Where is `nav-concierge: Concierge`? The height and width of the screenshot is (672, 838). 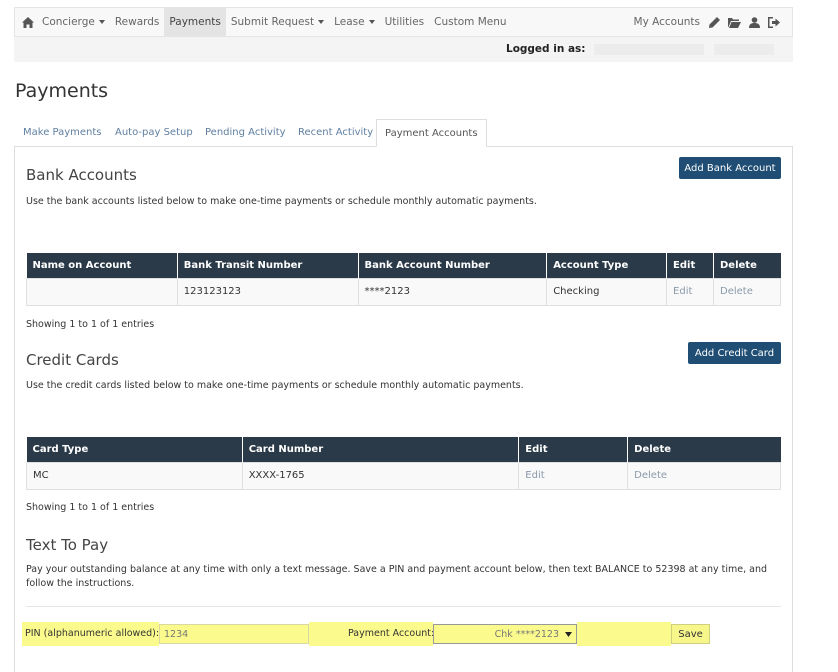
nav-concierge: Concierge is located at coordinates (73, 22).